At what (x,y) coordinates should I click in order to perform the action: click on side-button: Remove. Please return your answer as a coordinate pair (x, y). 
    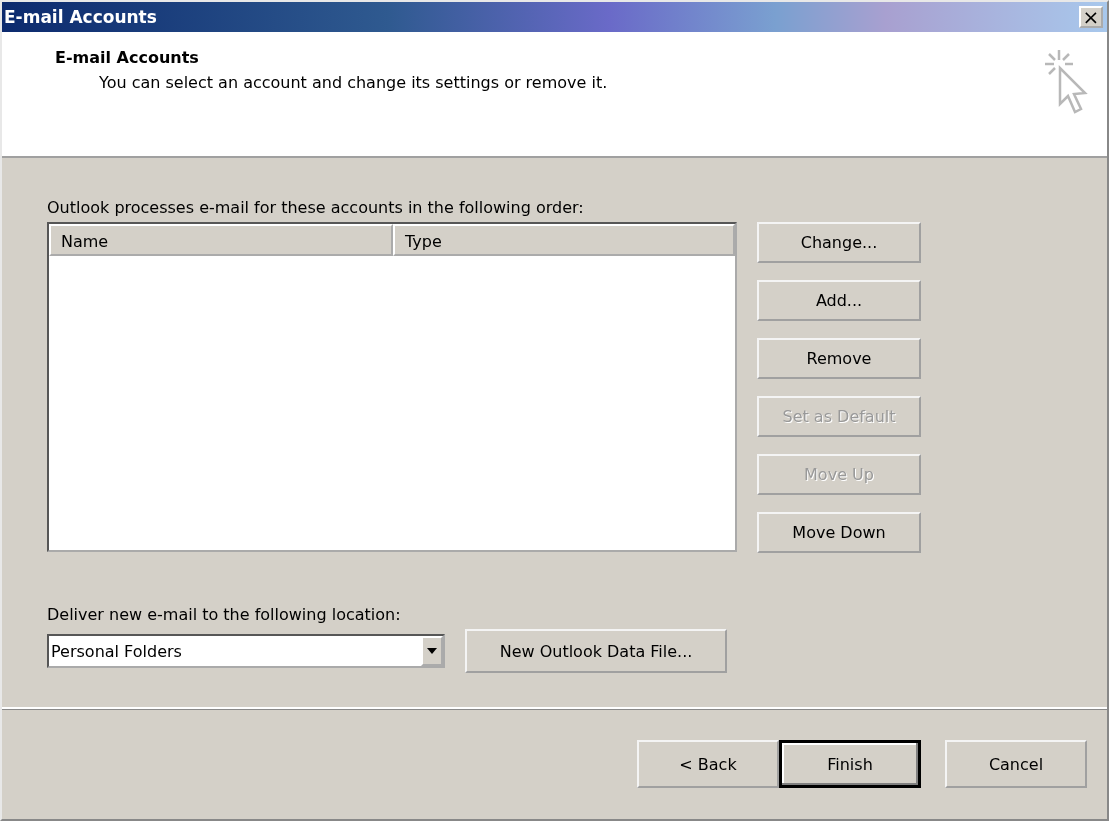
    Looking at the image, I should click on (839, 358).